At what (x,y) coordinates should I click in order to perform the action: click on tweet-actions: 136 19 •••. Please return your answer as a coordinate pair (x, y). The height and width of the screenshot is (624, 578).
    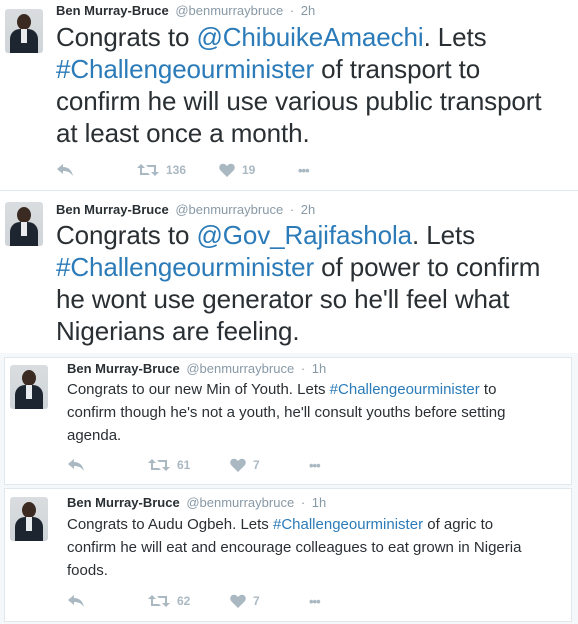
    Looking at the image, I should click on (206, 170).